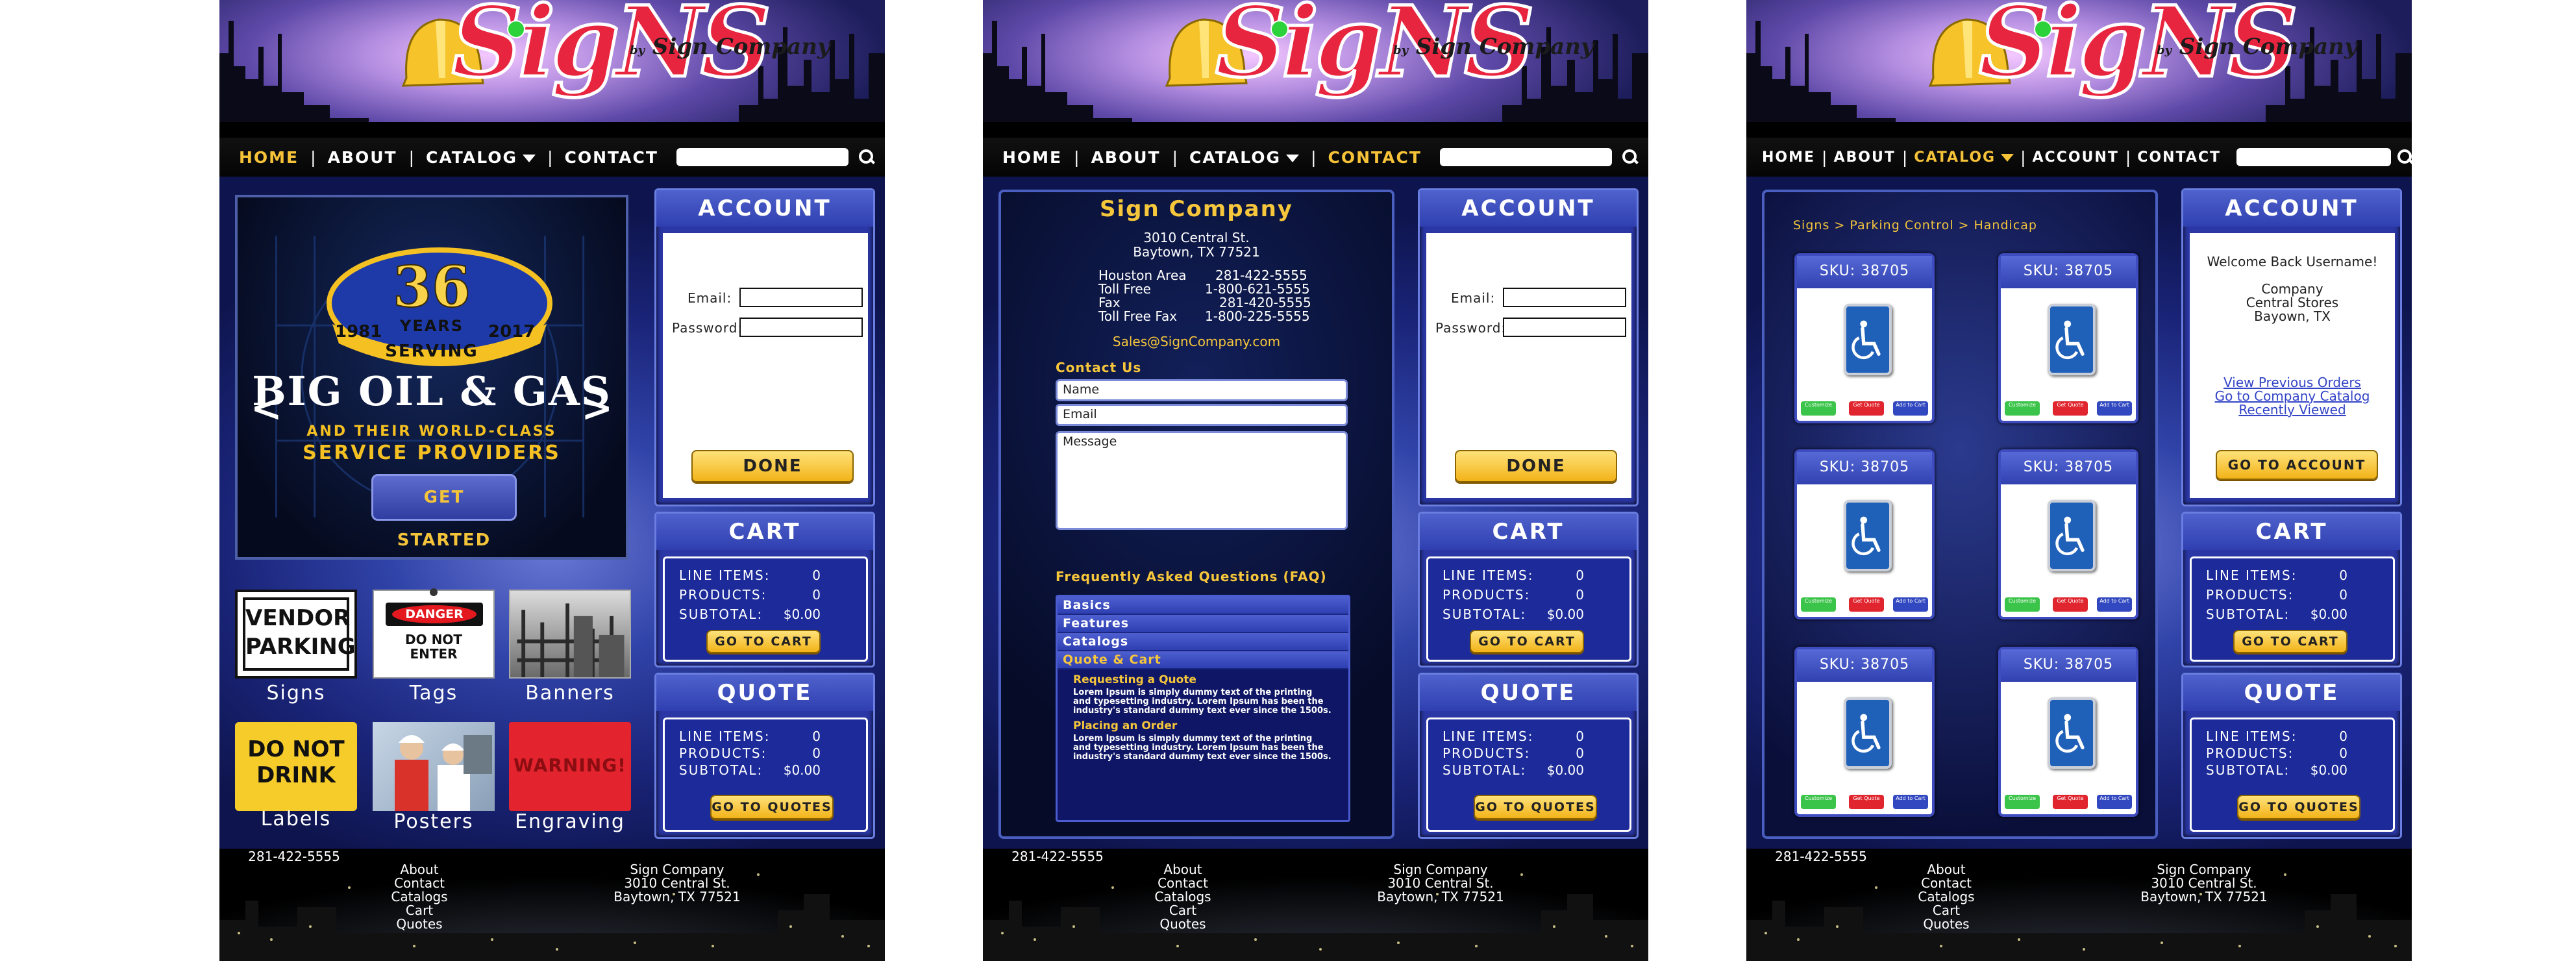 The width and height of the screenshot is (2576, 961). What do you see at coordinates (434, 633) in the screenshot?
I see `category-tags-tile: DANGER DO NOT ENTER` at bounding box center [434, 633].